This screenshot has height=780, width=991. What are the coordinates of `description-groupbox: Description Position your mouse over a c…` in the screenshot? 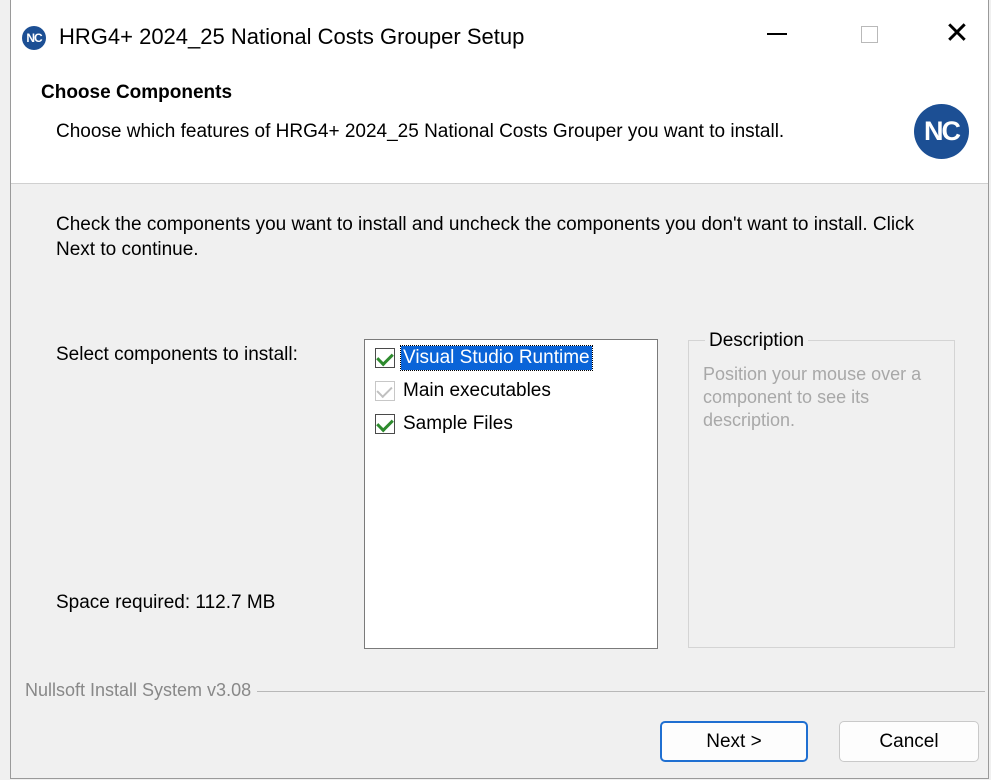 It's located at (821, 489).